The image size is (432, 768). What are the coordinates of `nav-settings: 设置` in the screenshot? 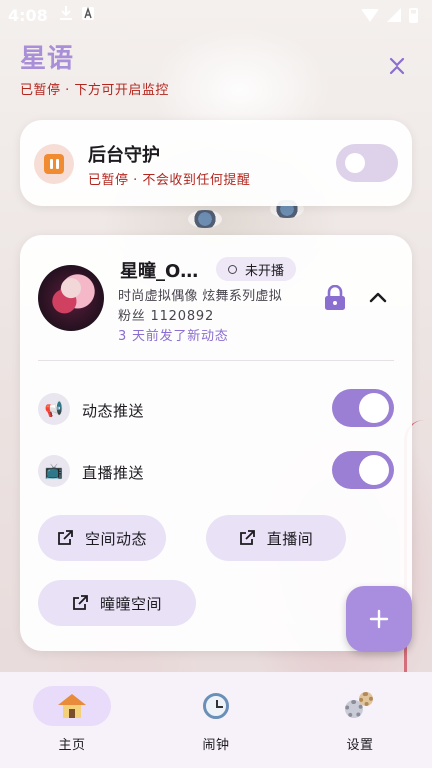 It's located at (360, 720).